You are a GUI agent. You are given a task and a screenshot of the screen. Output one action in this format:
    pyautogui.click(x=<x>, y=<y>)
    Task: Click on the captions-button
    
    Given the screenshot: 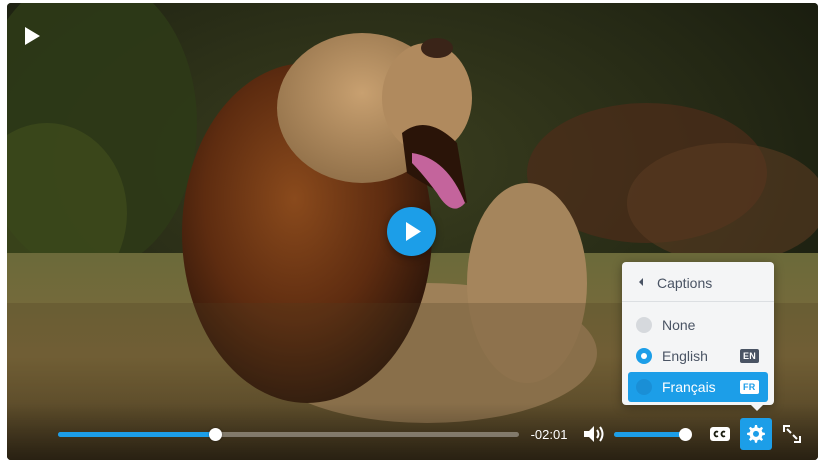 What is the action you would take?
    pyautogui.click(x=720, y=434)
    